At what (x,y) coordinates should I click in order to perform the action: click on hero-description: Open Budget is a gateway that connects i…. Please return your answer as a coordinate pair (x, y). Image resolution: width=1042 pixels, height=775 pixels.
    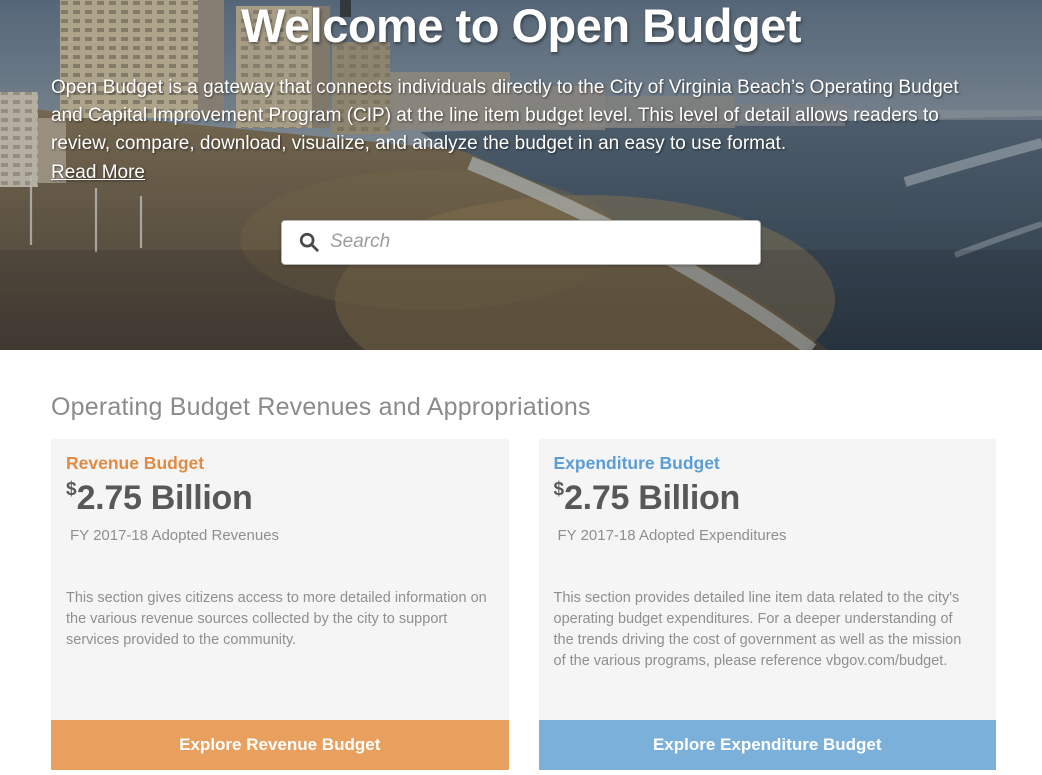
    Looking at the image, I should click on (505, 115).